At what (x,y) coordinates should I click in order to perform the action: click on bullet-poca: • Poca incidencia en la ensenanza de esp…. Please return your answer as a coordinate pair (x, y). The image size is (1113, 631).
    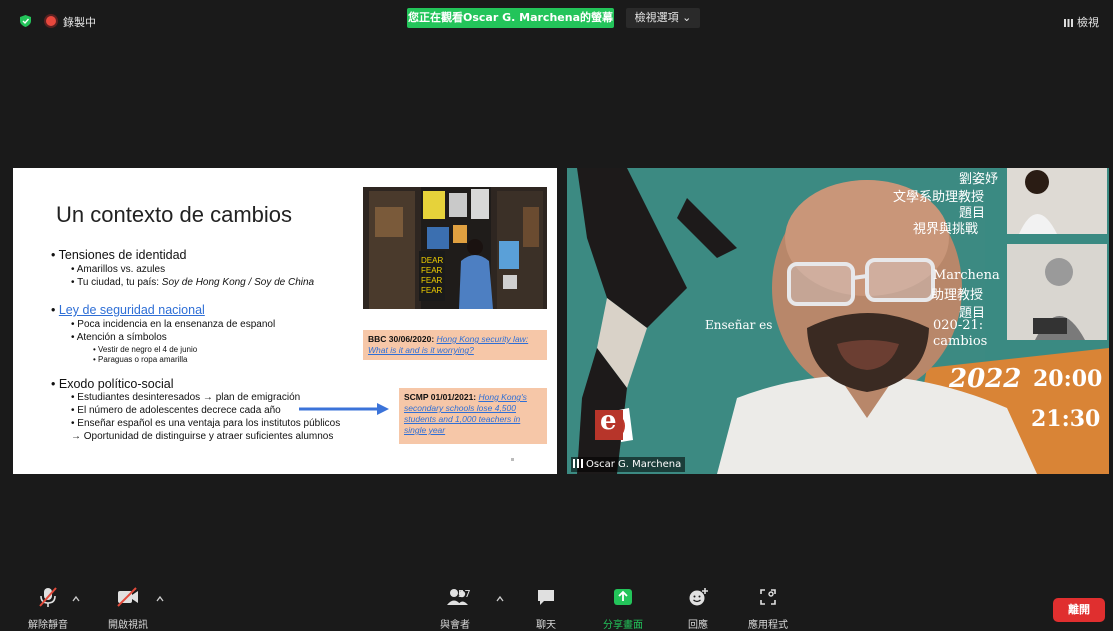
    Looking at the image, I should click on (173, 324).